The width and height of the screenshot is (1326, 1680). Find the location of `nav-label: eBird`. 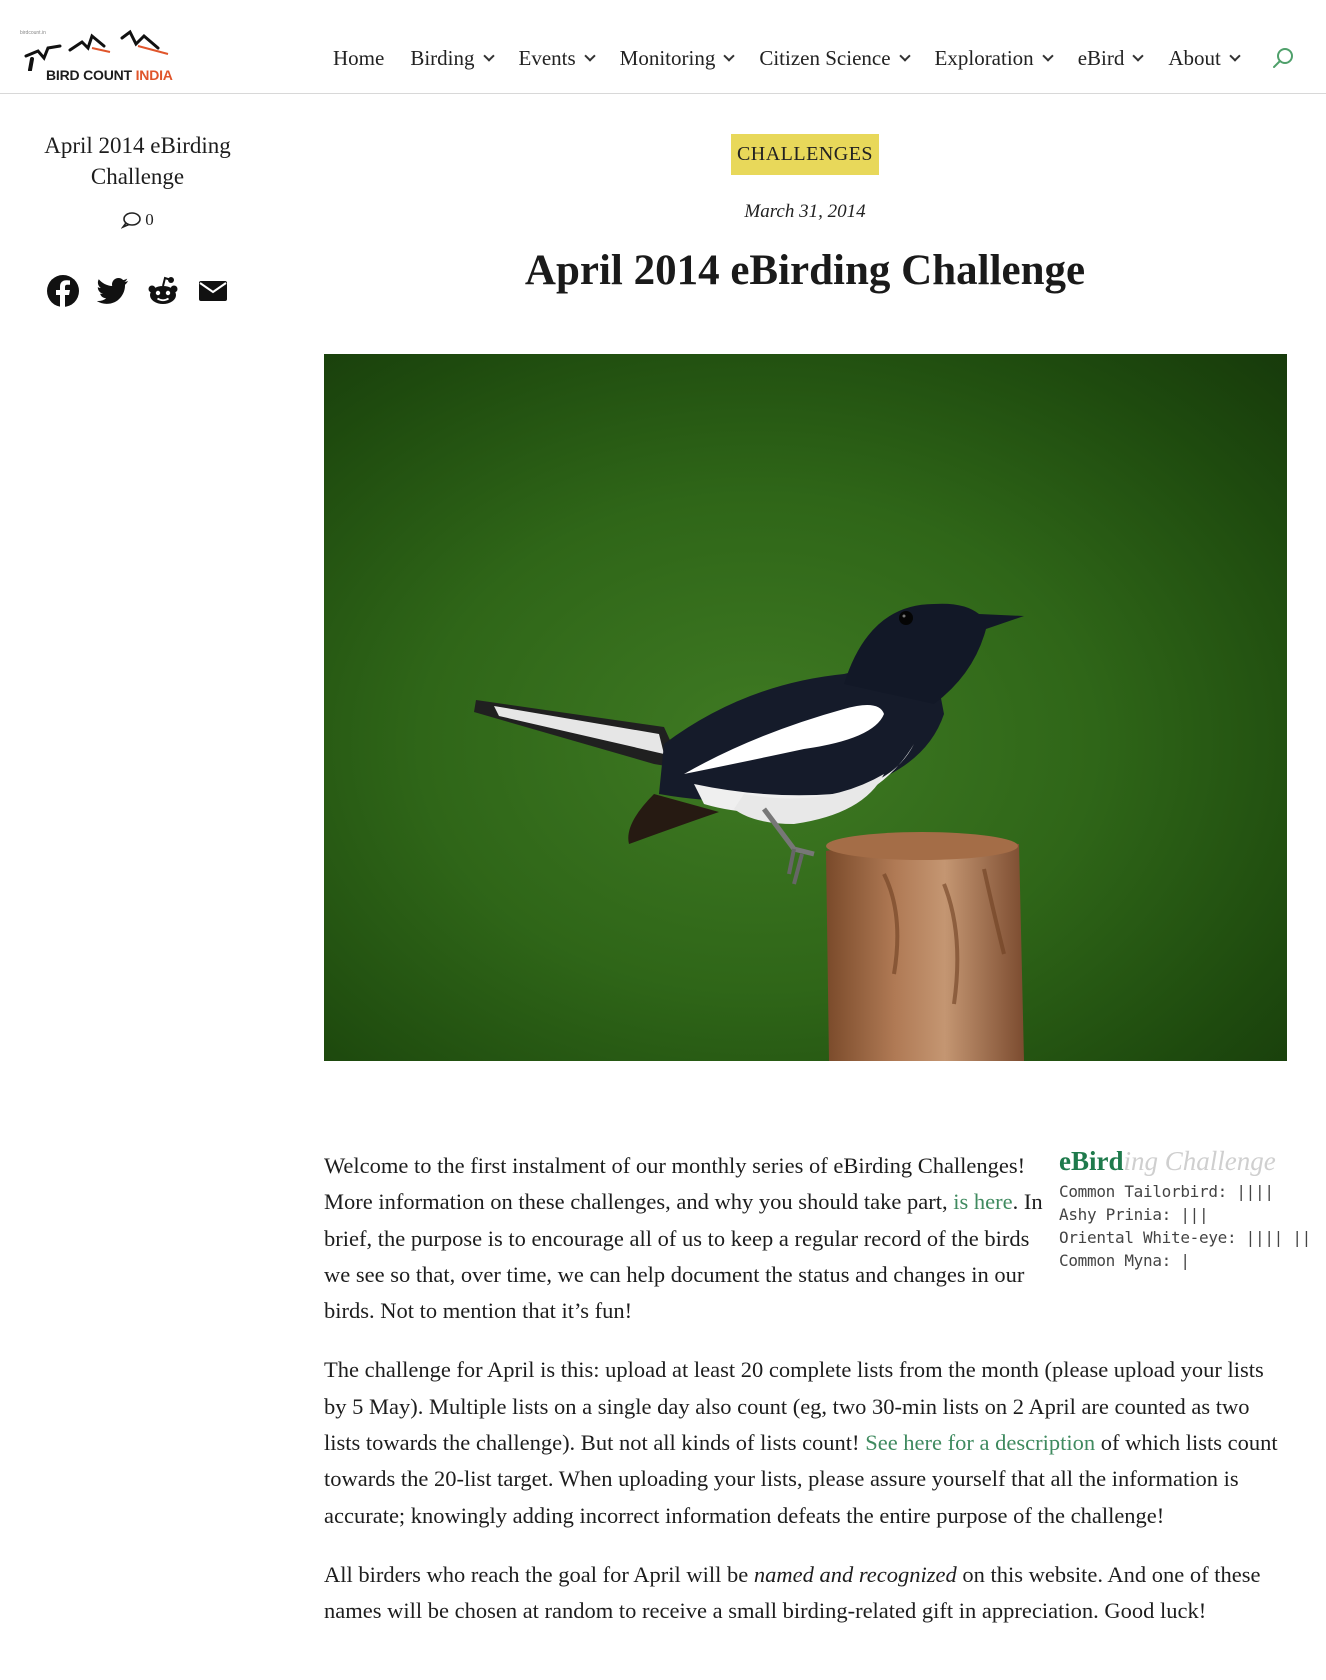

nav-label: eBird is located at coordinates (1101, 57).